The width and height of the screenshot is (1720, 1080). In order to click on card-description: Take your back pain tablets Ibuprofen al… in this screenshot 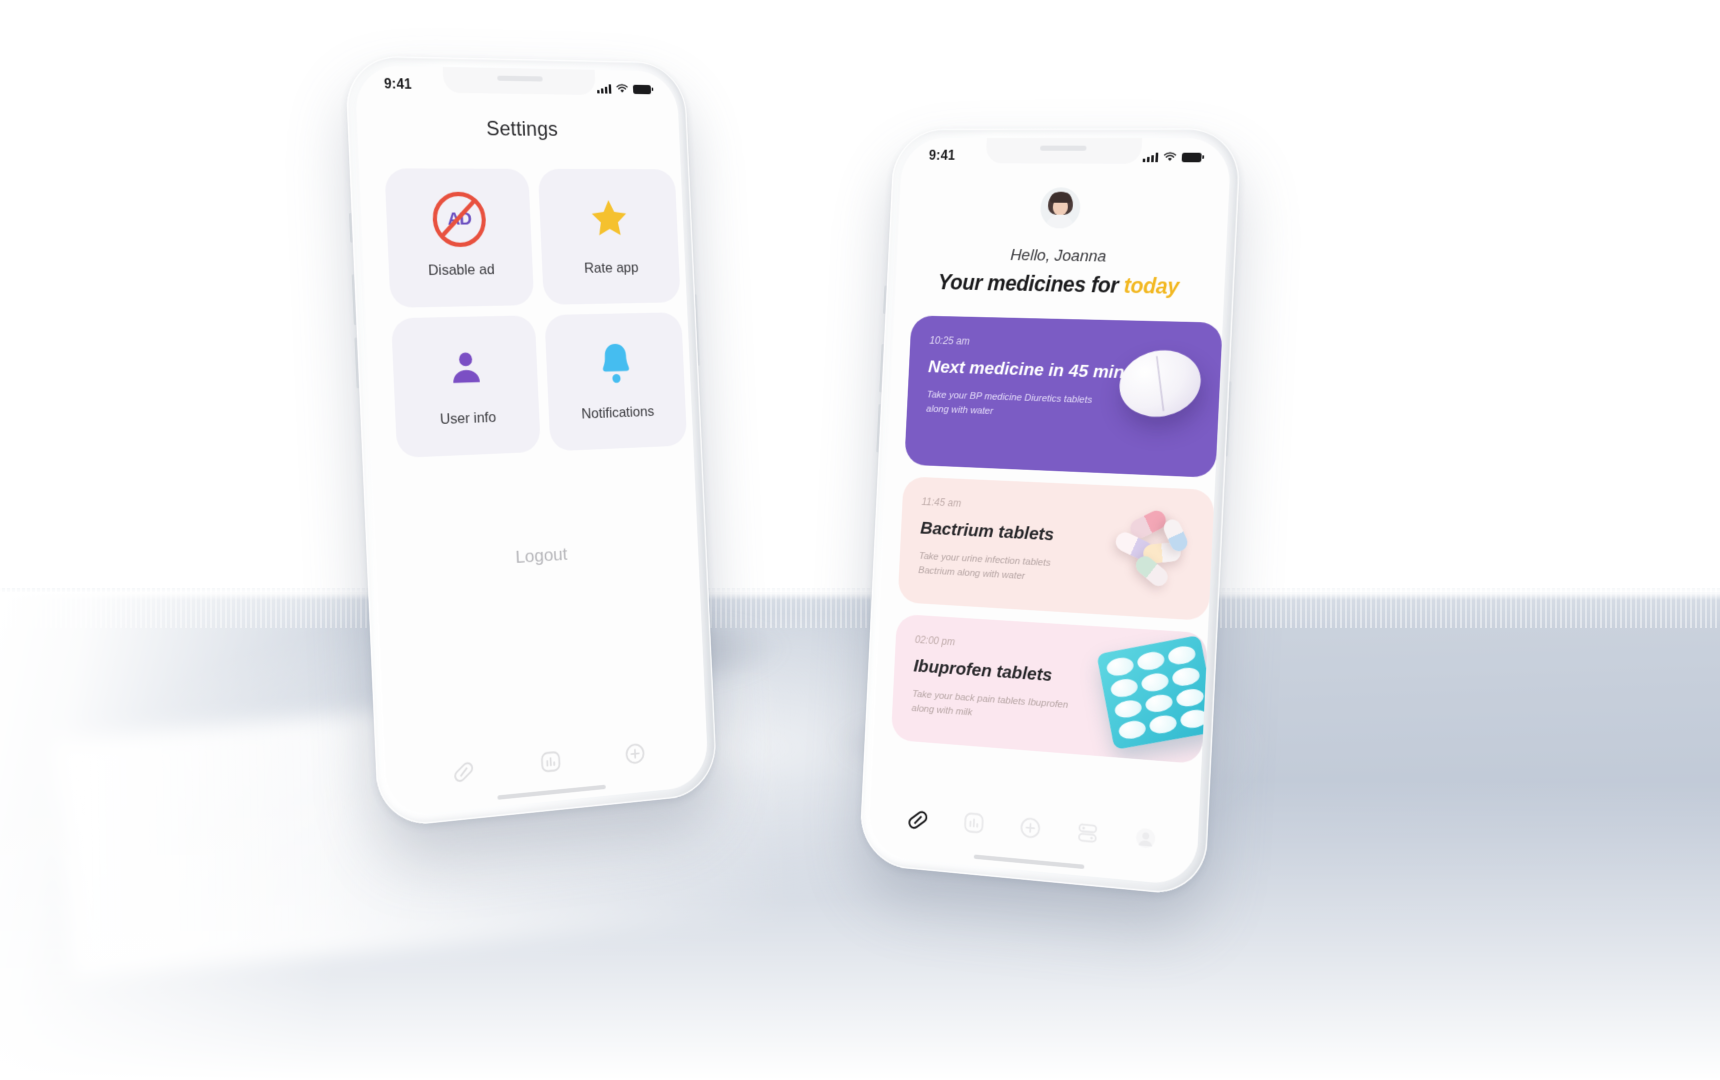, I will do `click(990, 704)`.